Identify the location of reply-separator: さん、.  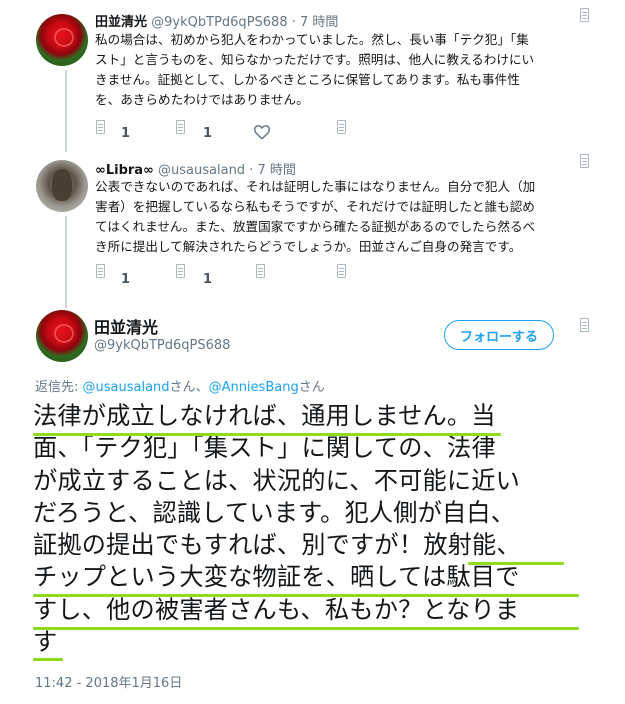
(189, 387).